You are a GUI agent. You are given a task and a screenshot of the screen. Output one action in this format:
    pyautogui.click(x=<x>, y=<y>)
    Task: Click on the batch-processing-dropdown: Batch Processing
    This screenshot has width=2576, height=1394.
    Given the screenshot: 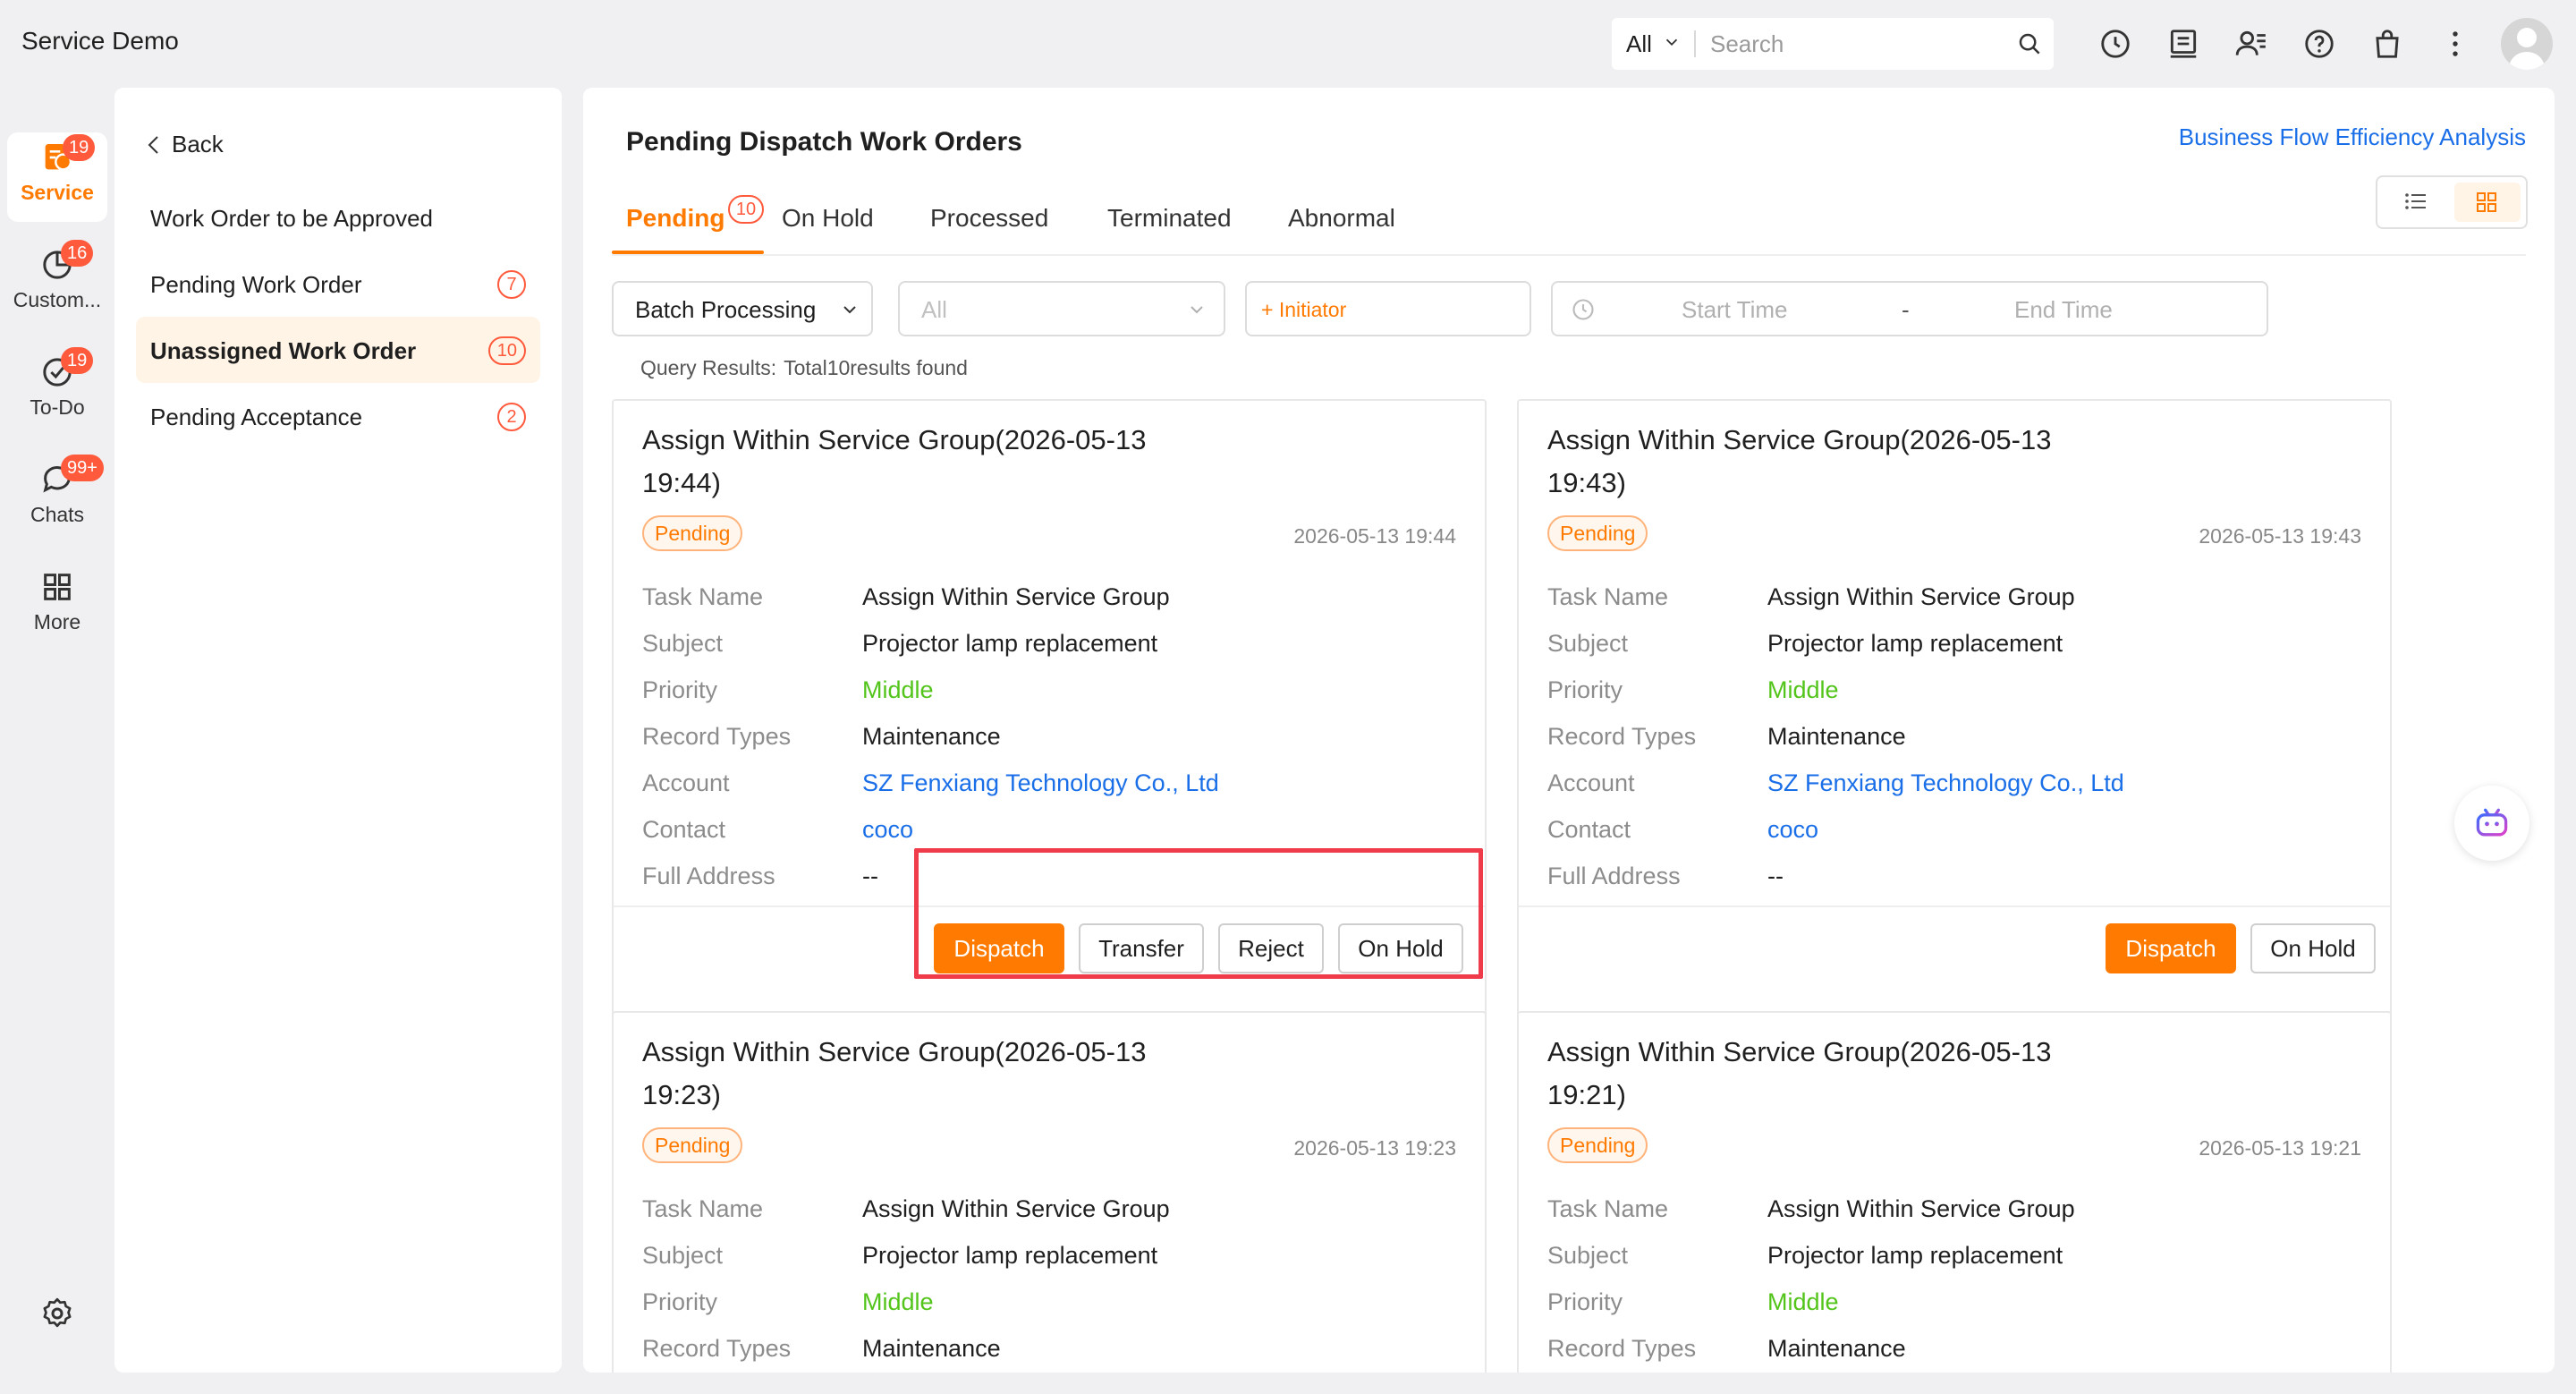 What is the action you would take?
    pyautogui.click(x=742, y=308)
    